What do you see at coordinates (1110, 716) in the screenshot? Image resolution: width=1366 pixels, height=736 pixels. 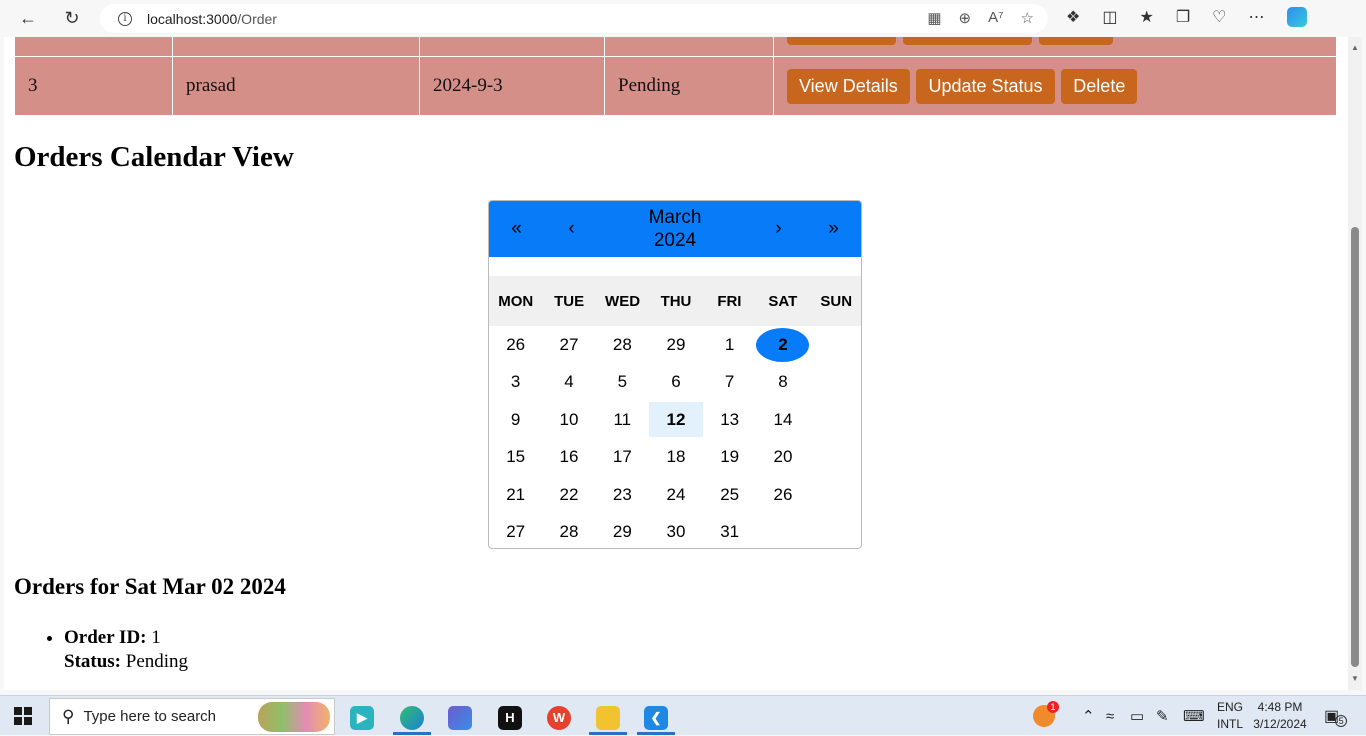 I see `wifi-icon: ≈` at bounding box center [1110, 716].